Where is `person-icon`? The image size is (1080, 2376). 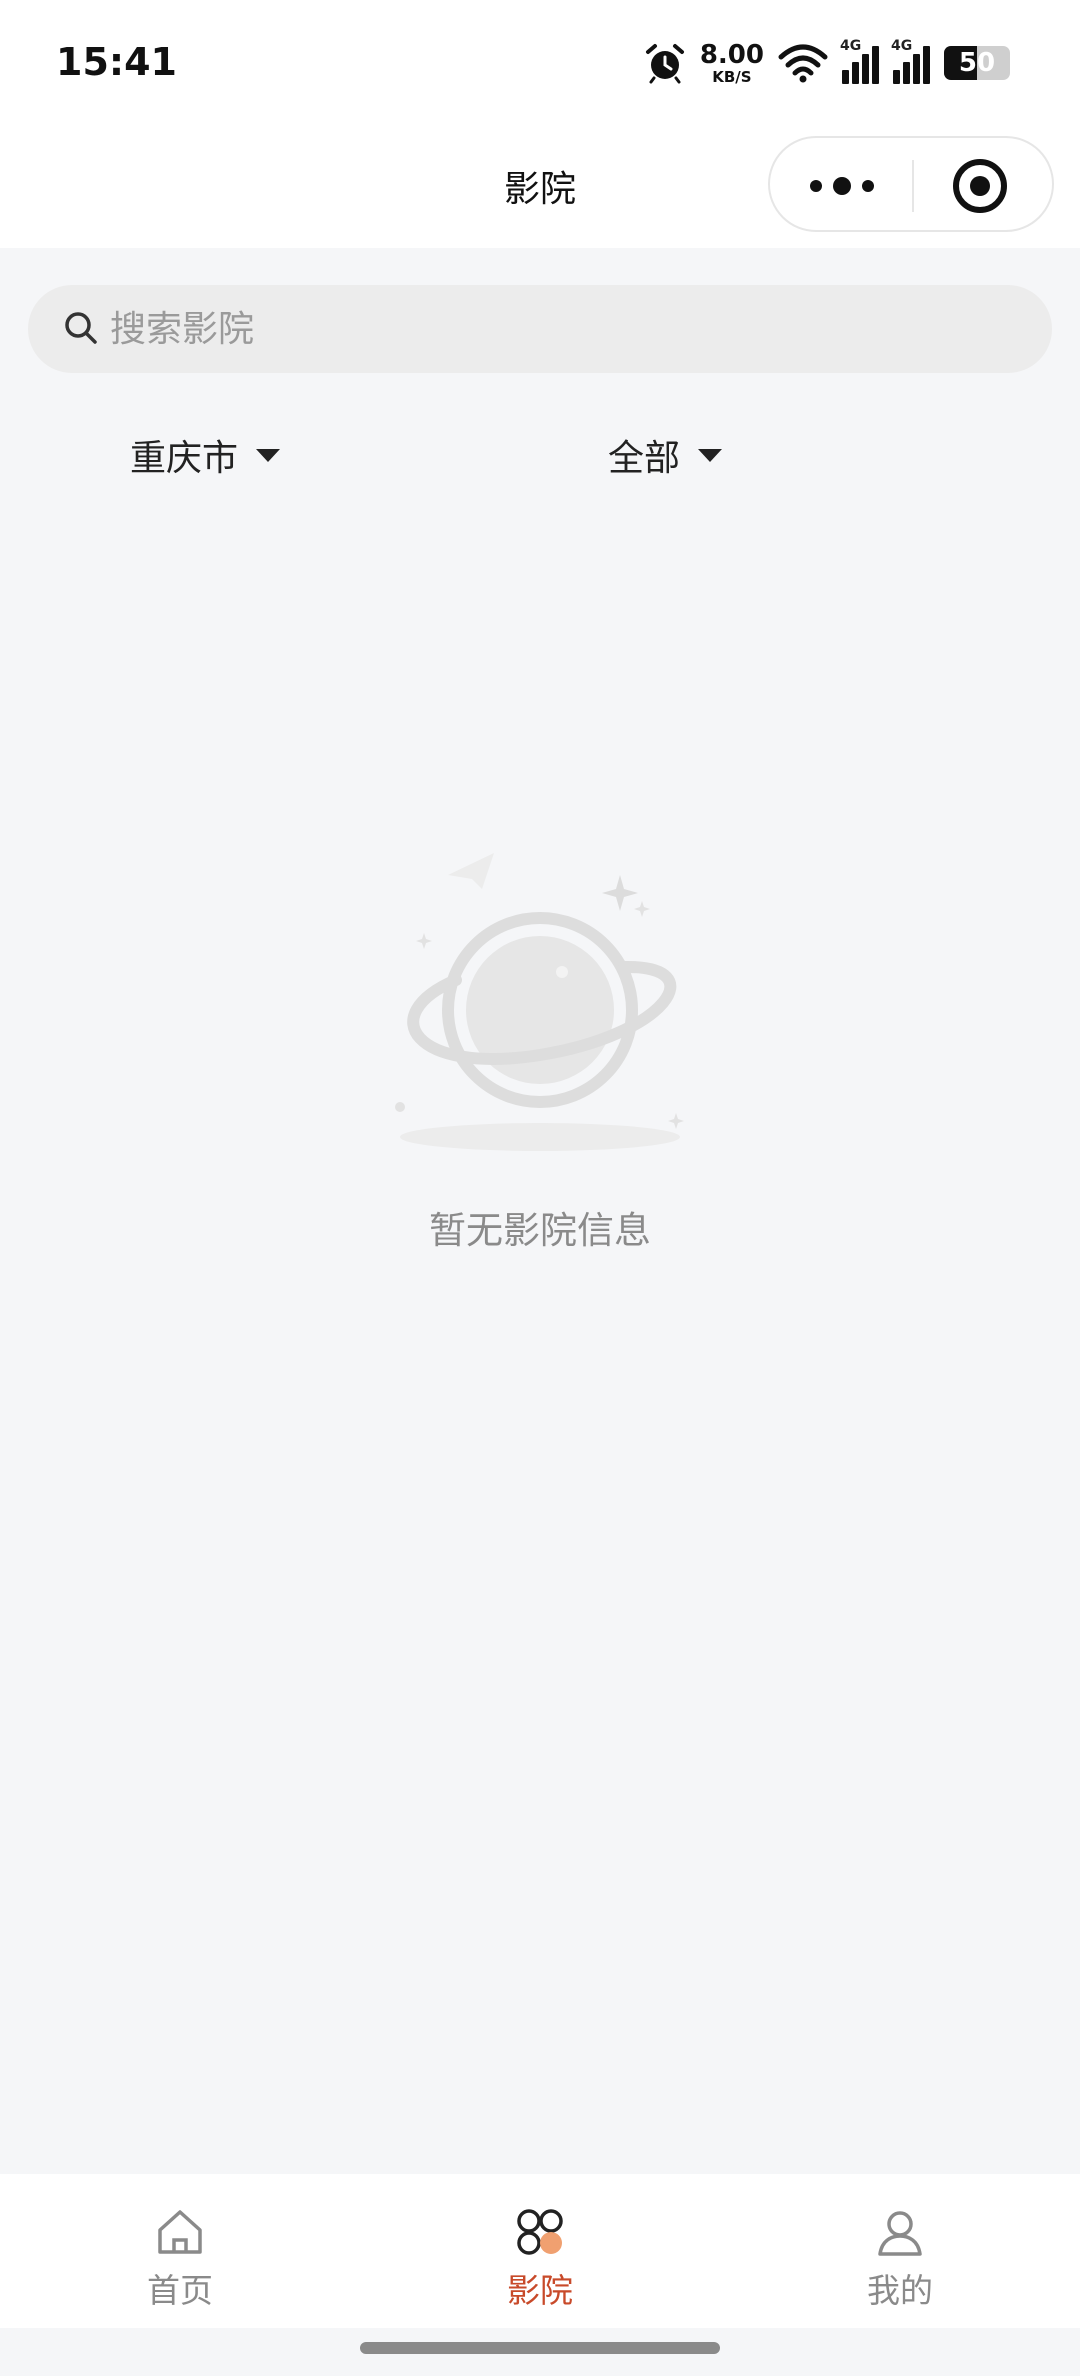 person-icon is located at coordinates (900, 2233).